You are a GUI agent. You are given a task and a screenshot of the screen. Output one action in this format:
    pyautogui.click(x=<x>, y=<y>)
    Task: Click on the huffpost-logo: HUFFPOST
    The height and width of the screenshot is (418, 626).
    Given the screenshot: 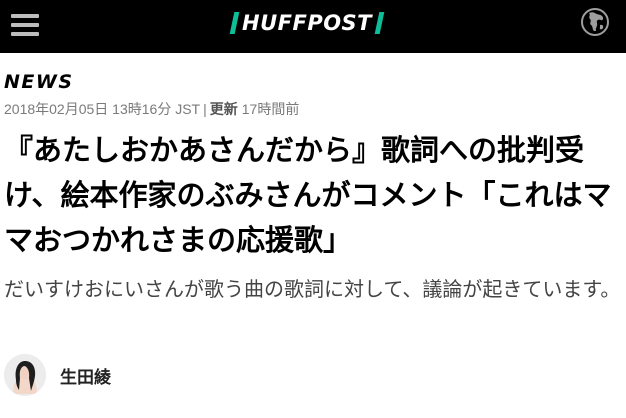 What is the action you would take?
    pyautogui.click(x=307, y=23)
    